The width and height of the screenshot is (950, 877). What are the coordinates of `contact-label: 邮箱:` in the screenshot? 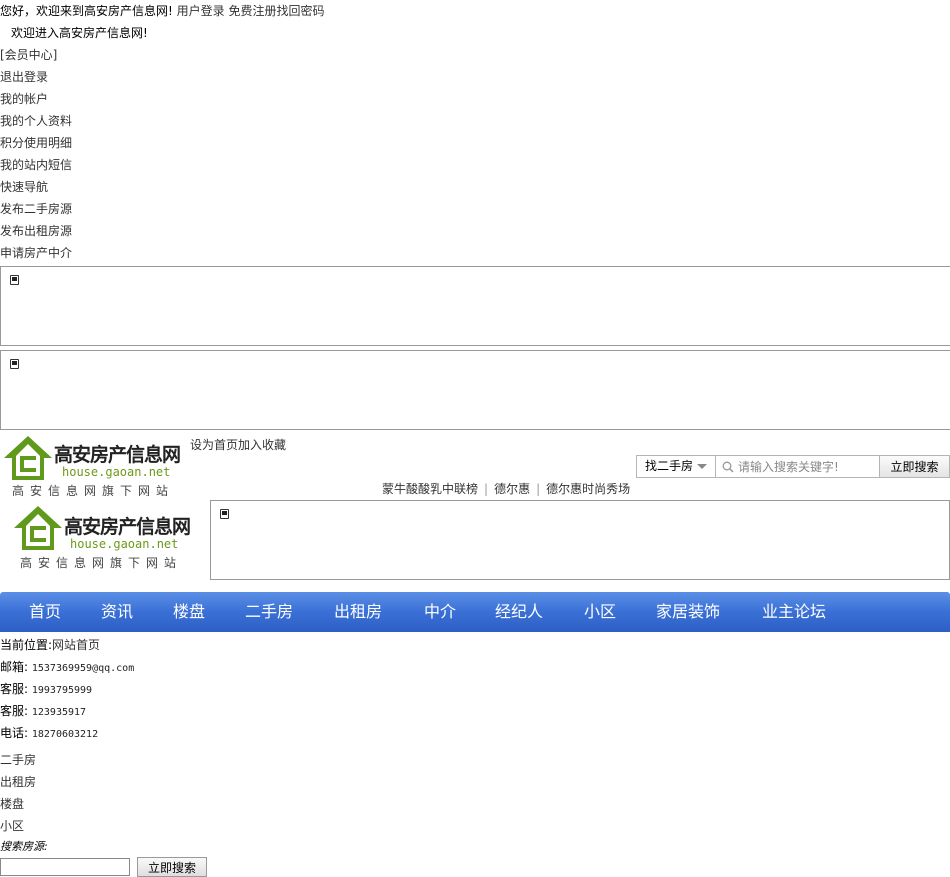 It's located at (14, 667).